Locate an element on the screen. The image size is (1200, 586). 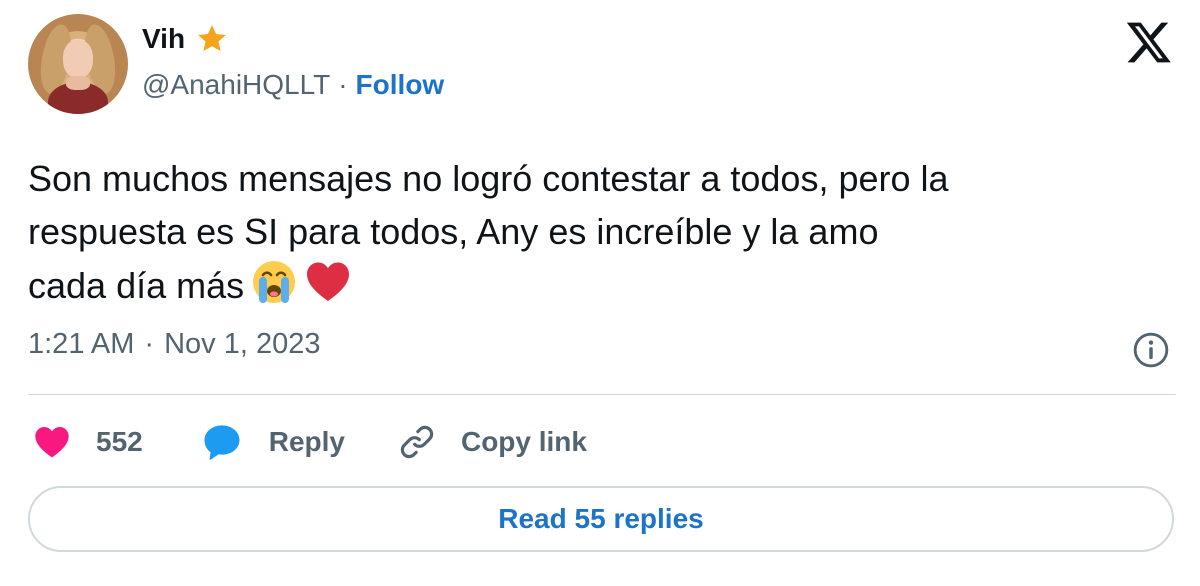
like-count: 552 is located at coordinates (119, 441).